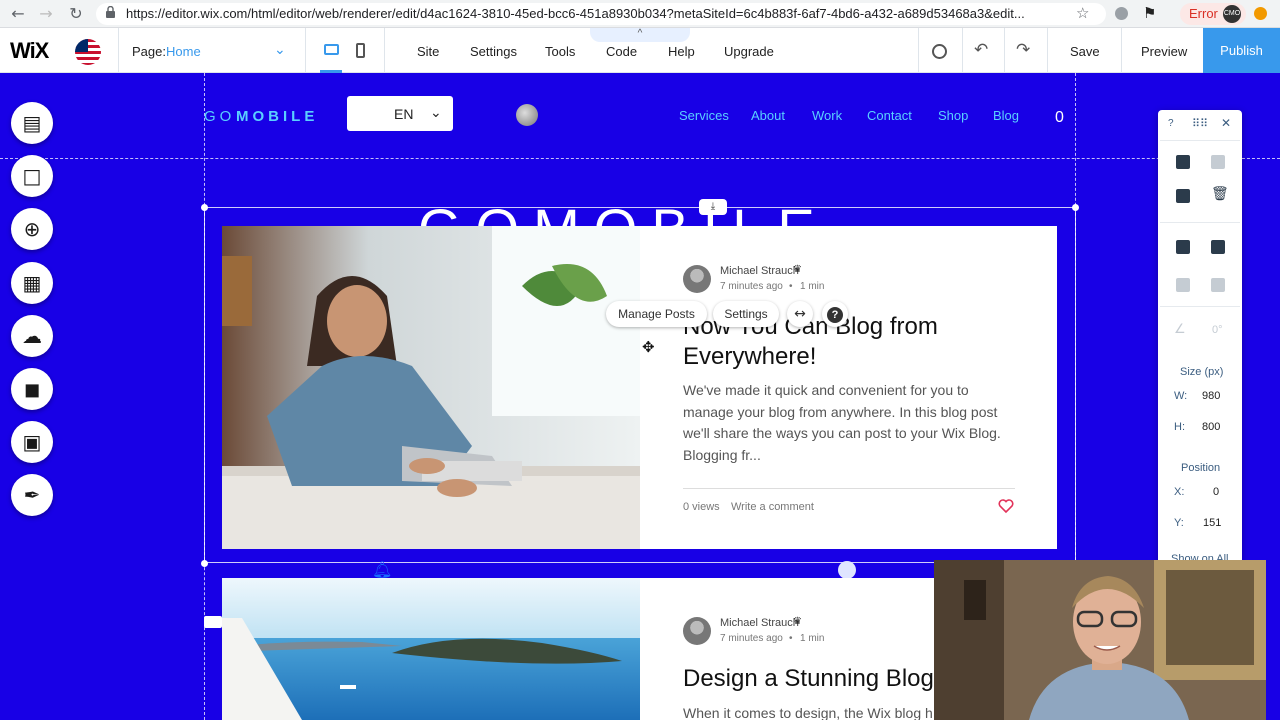 This screenshot has width=1280, height=720. What do you see at coordinates (648, 347) in the screenshot?
I see `move-cursor-icon: ✥` at bounding box center [648, 347].